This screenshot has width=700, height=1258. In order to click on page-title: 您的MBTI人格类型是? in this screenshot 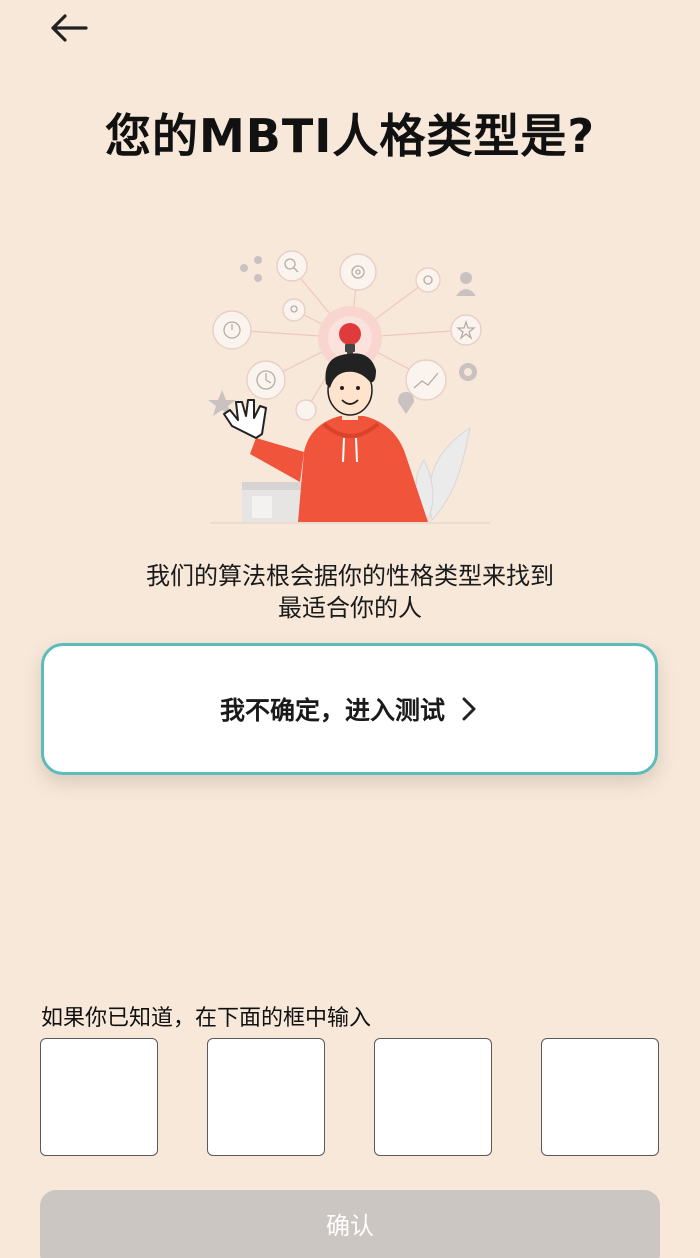, I will do `click(349, 136)`.